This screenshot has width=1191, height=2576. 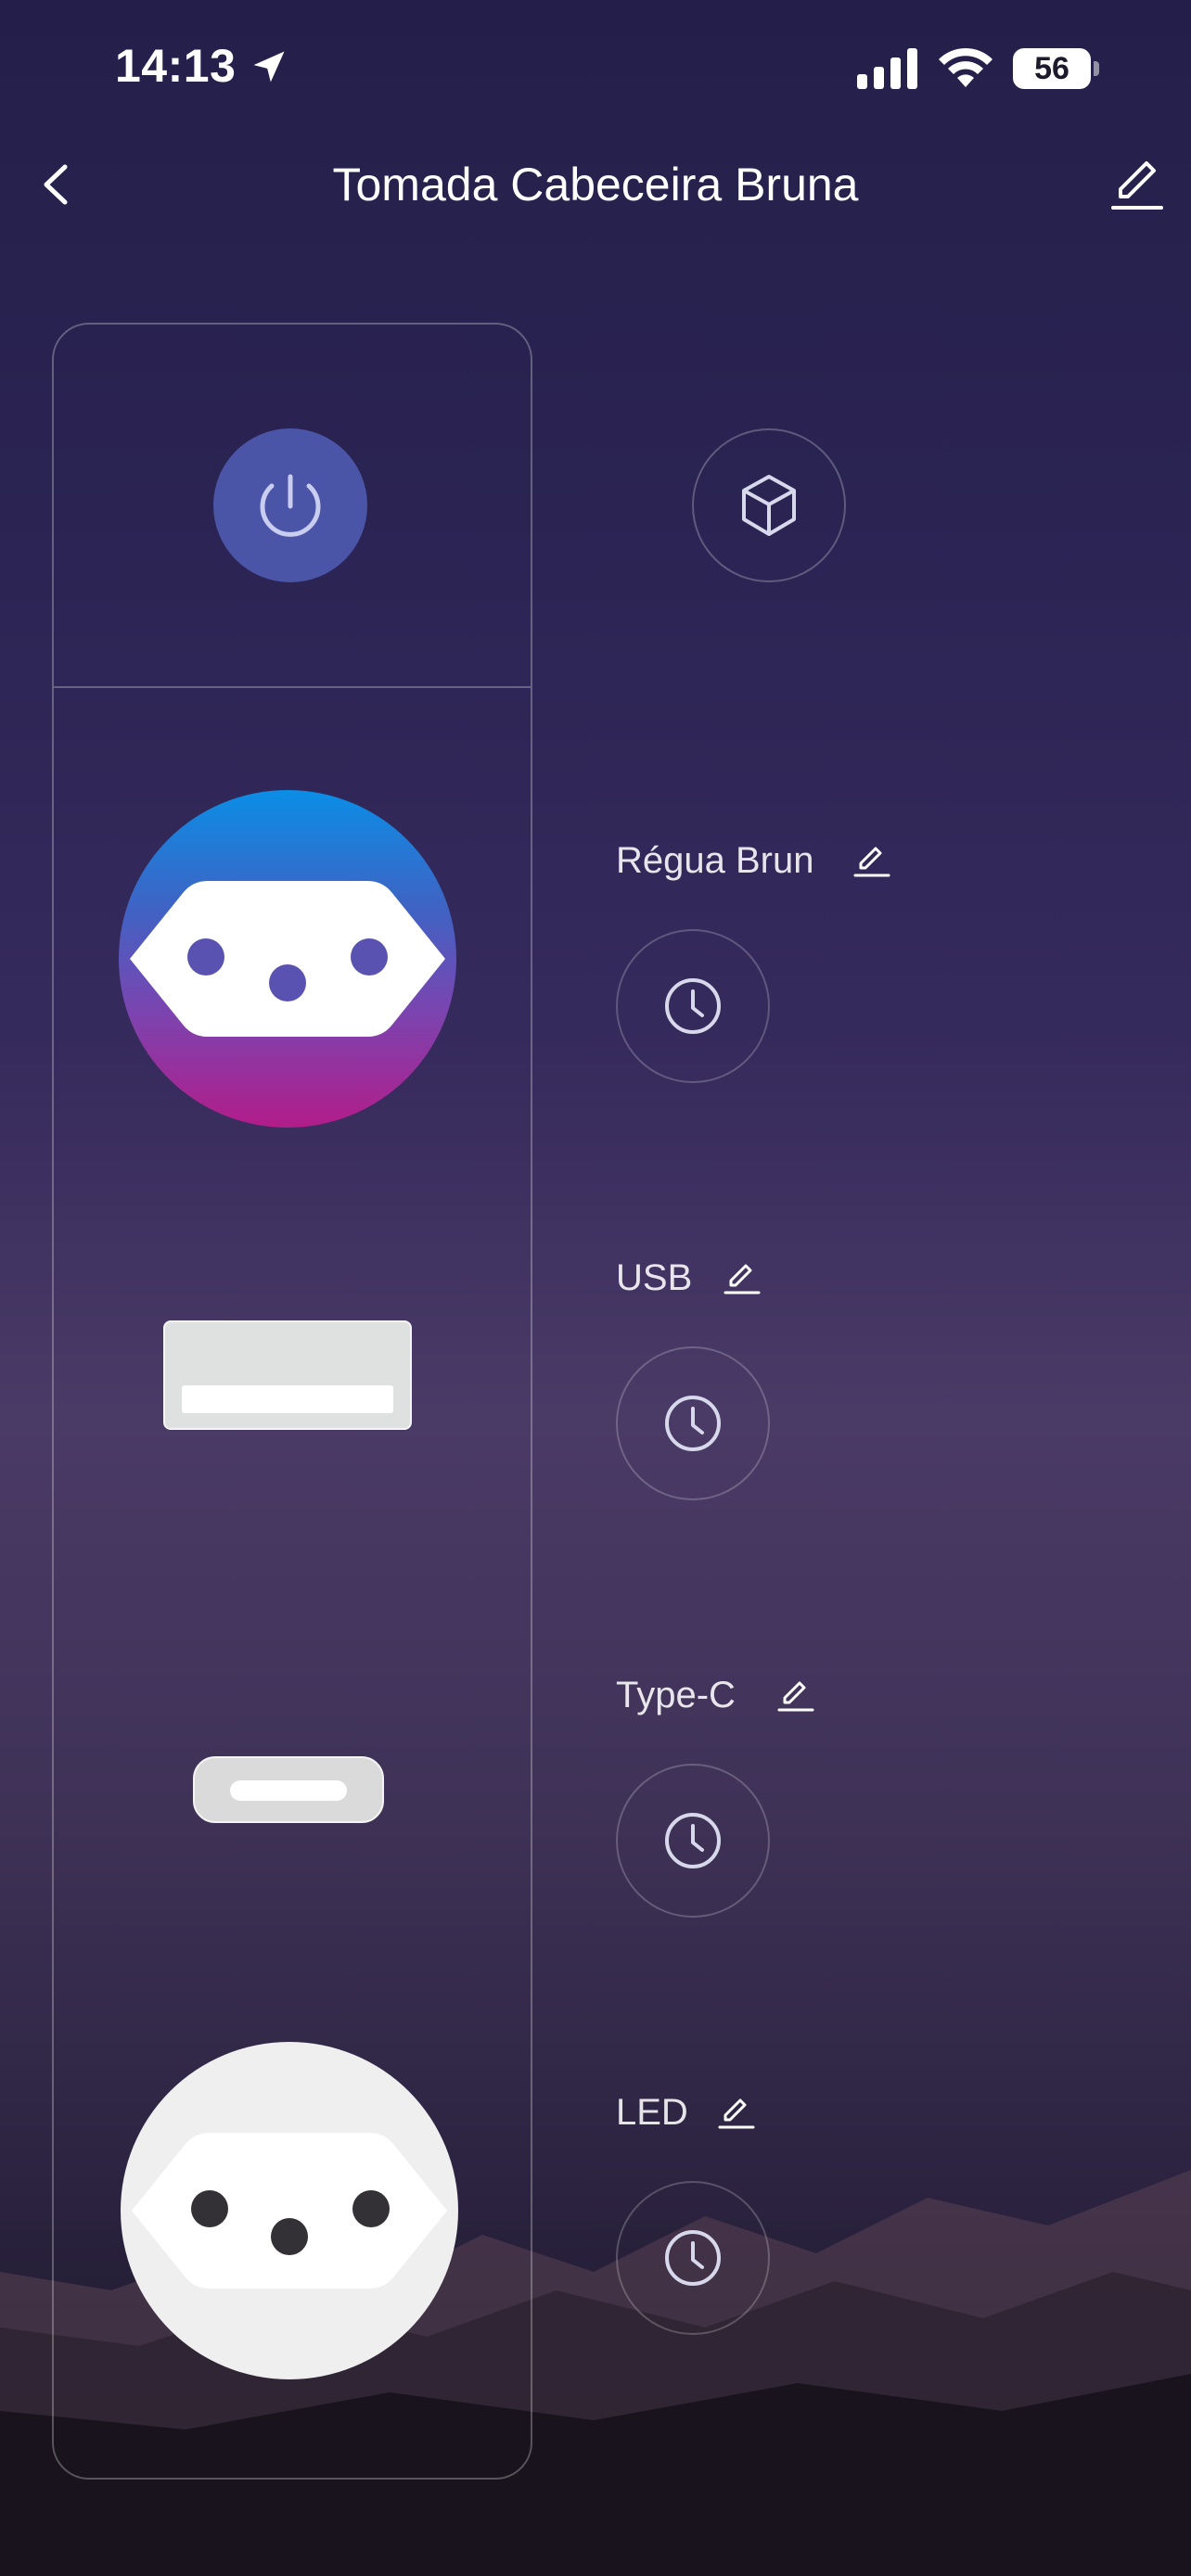 I want to click on channel-label: Type-C, so click(x=676, y=1695).